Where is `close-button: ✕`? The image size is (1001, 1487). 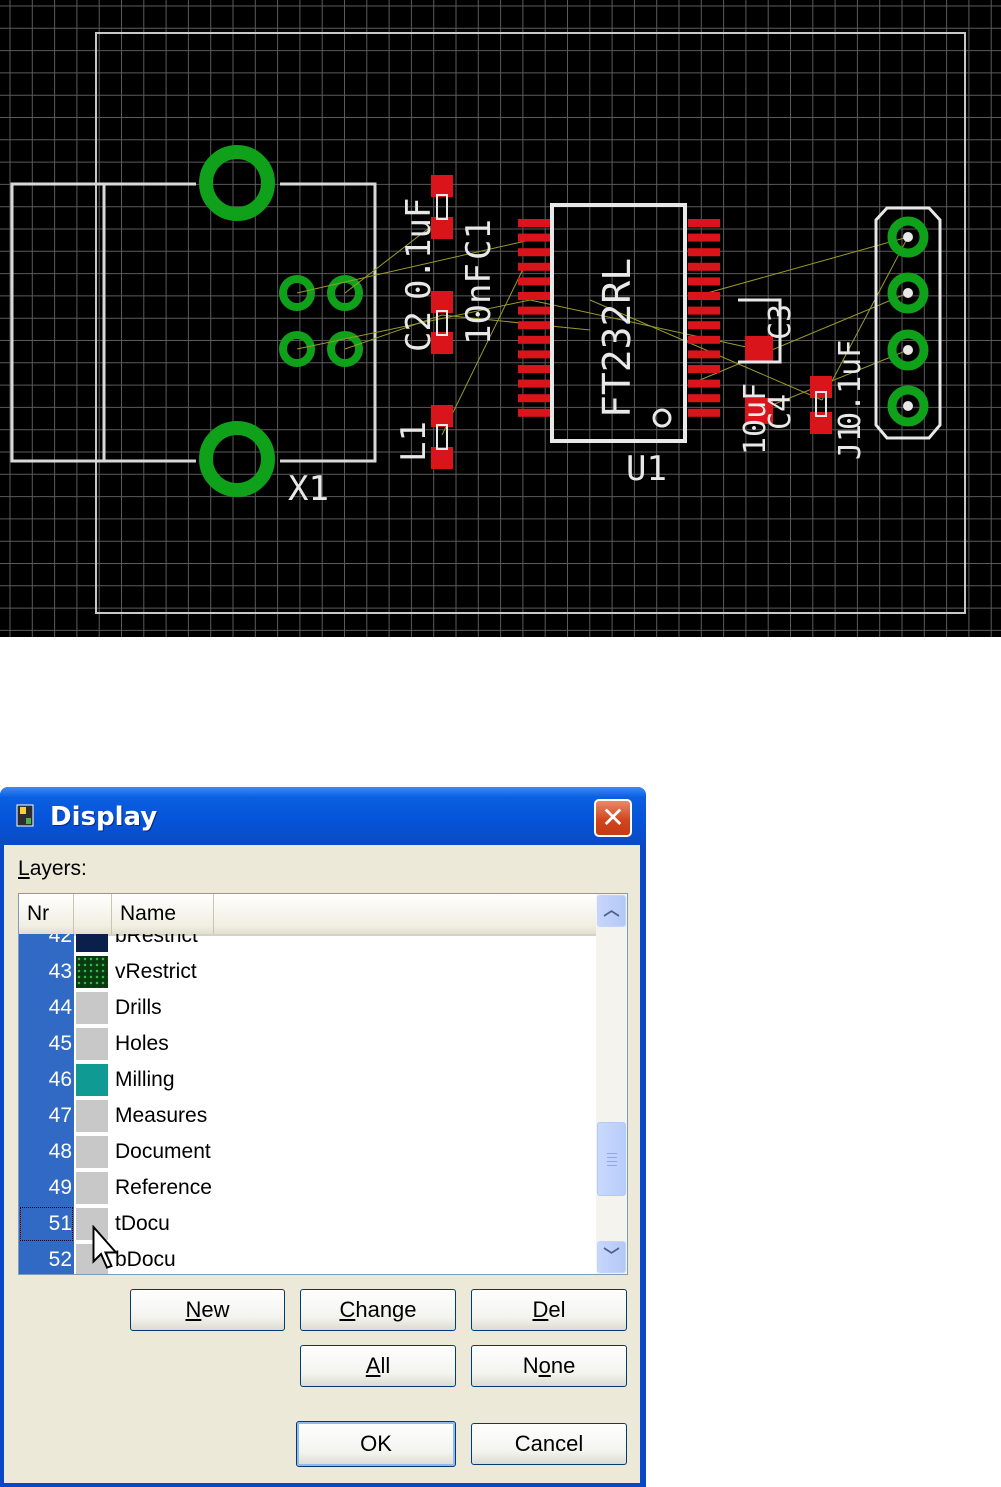 close-button: ✕ is located at coordinates (613, 818).